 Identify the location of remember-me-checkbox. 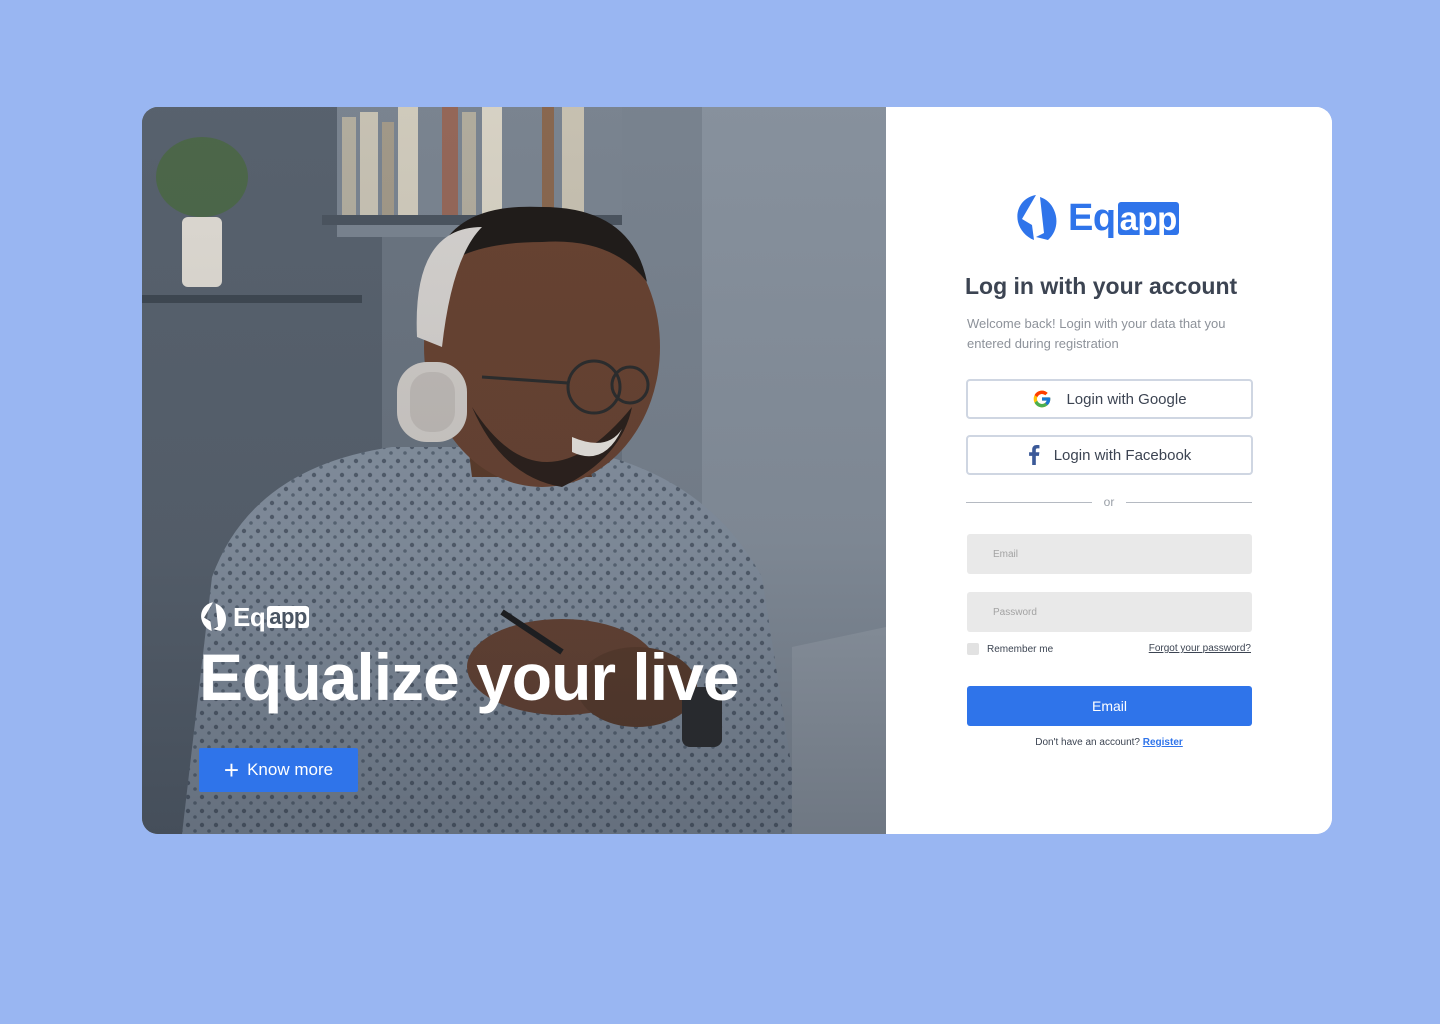
(973, 649).